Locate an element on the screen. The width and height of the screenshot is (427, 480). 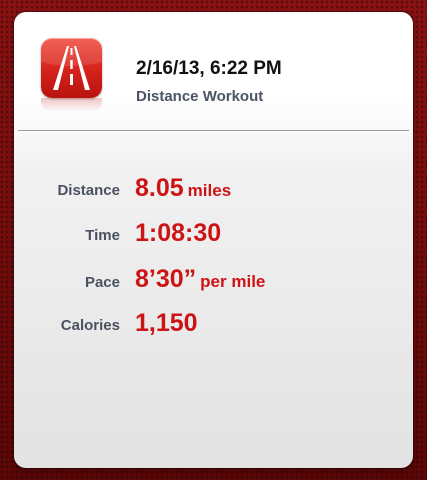
divider is located at coordinates (213, 130).